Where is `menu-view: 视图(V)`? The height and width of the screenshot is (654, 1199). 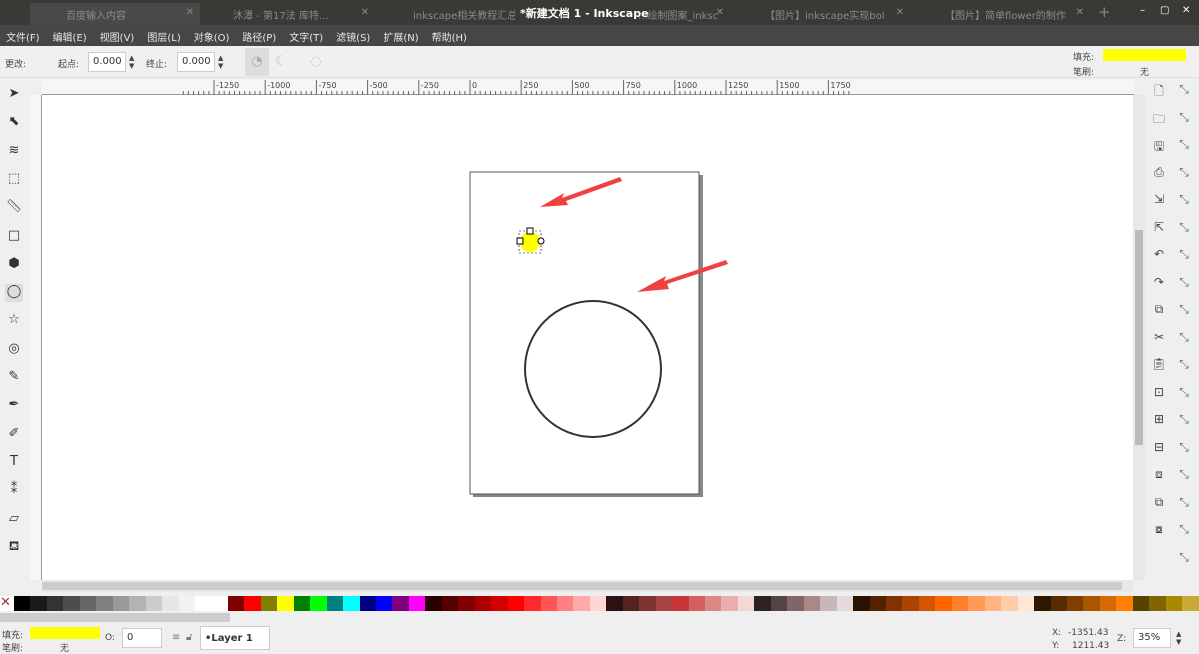
menu-view: 视图(V) is located at coordinates (121, 35).